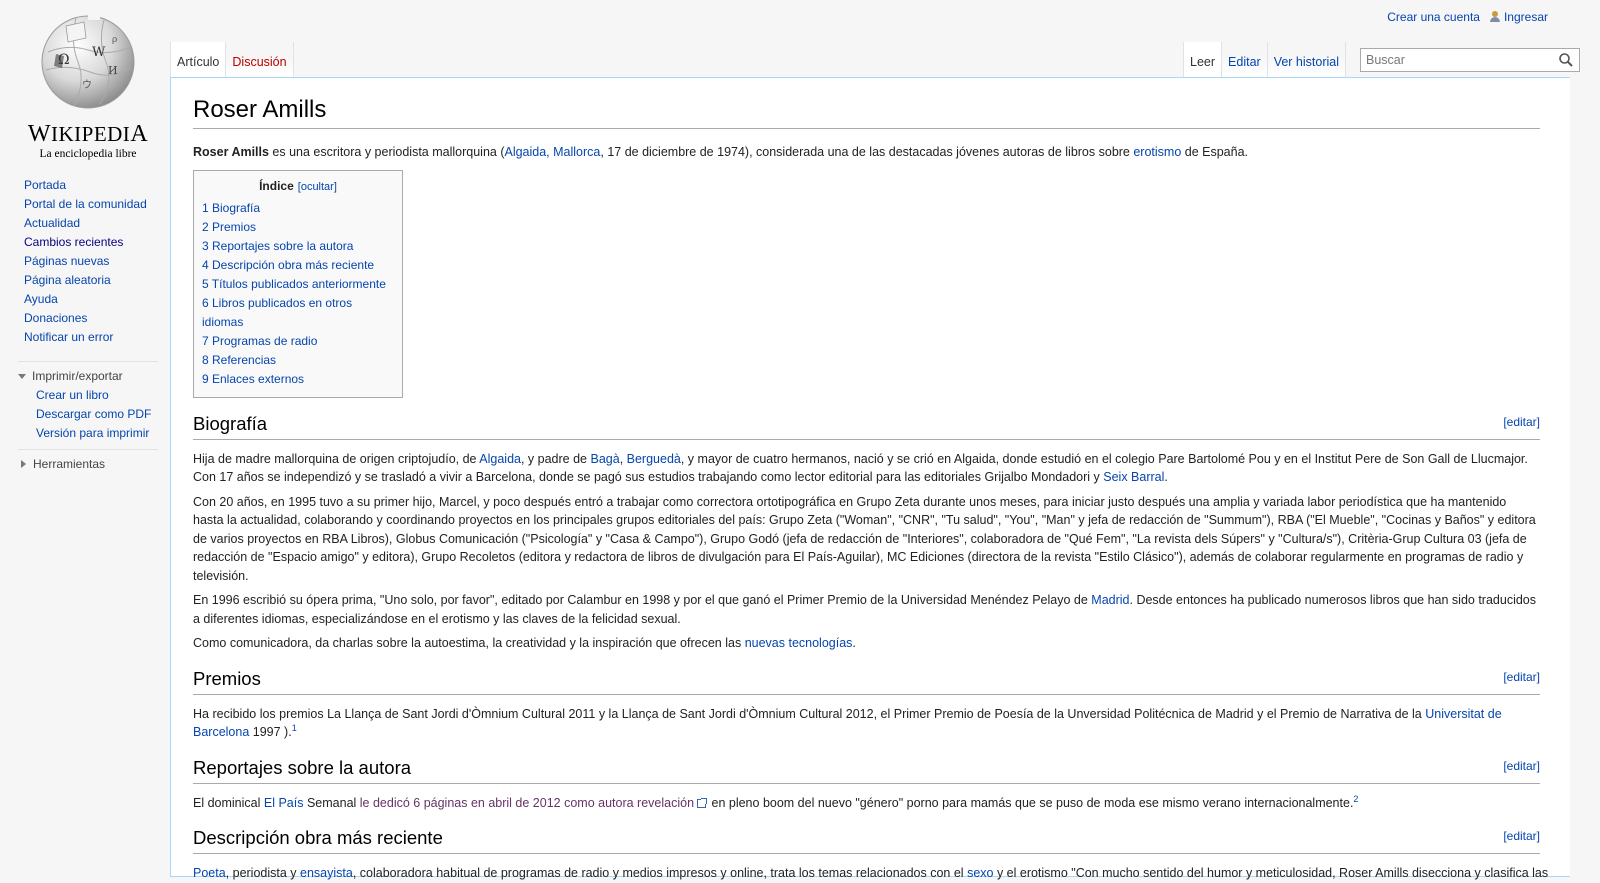 The height and width of the screenshot is (883, 1600). I want to click on link-seix-barral: Seix Barral, so click(1133, 477).